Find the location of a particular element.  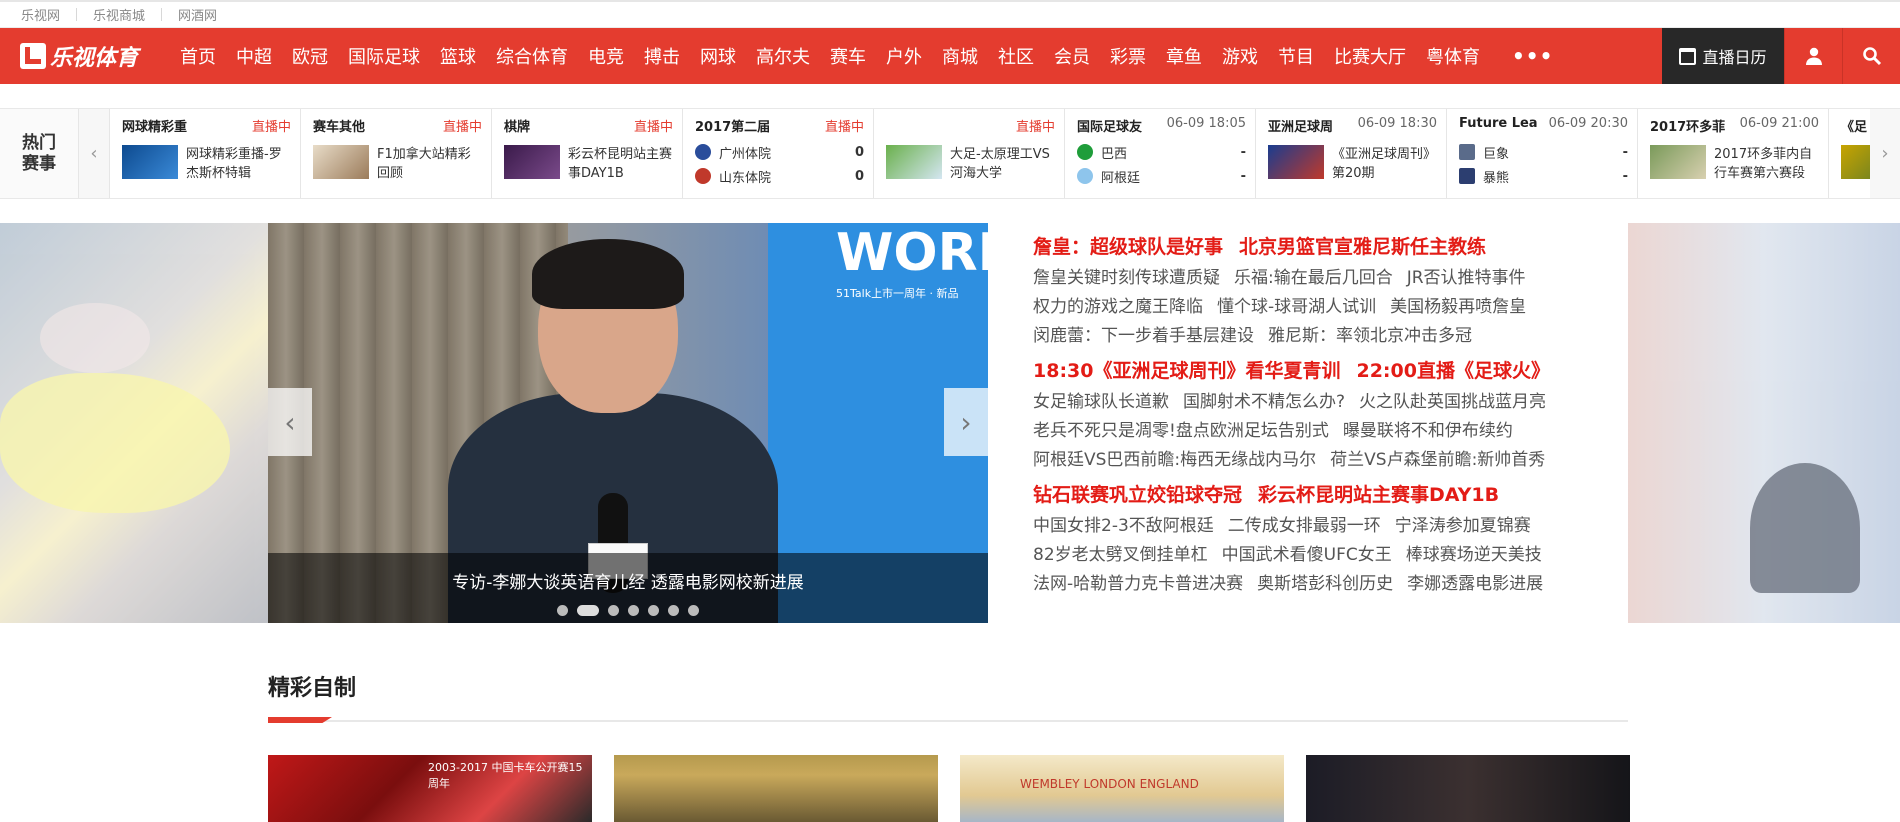

event-card: 赛车其他 直播中 F1加拿大站精彩回顾 is located at coordinates (396, 153).